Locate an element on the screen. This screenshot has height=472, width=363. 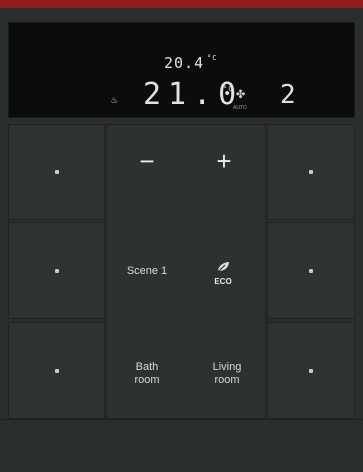
eco-leaf-icon: ECO is located at coordinates (223, 274).